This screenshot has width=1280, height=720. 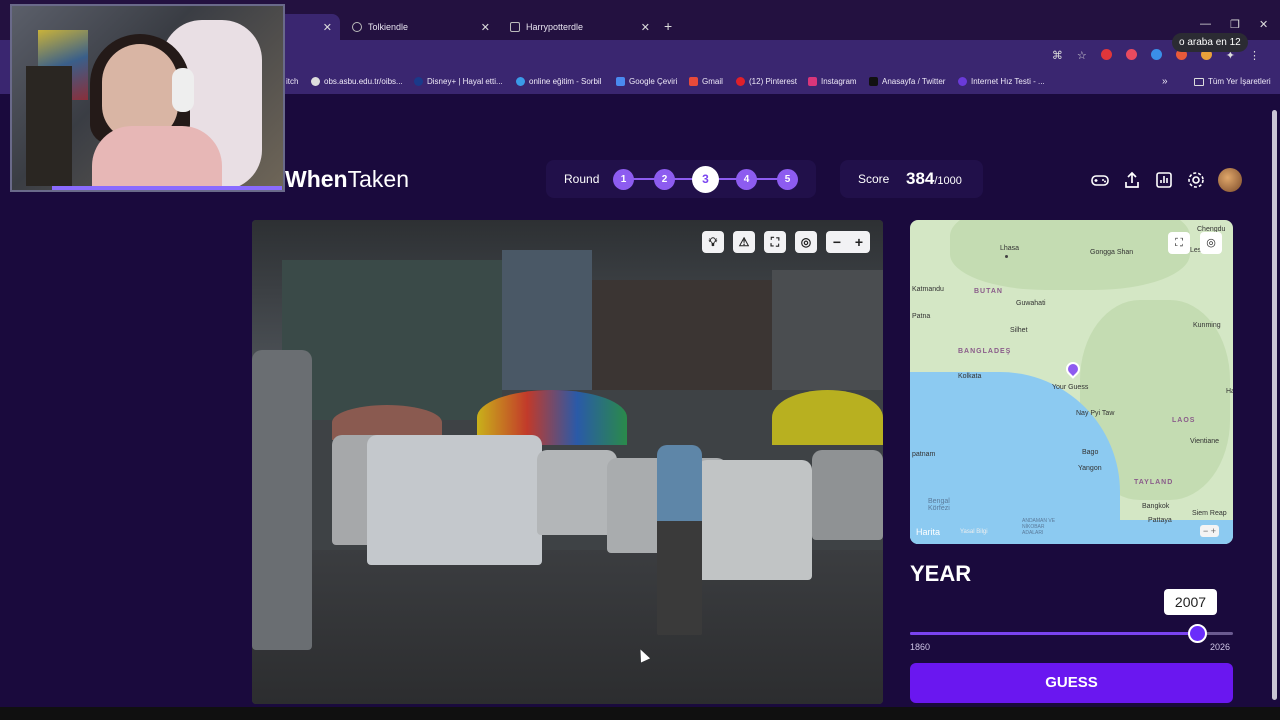 I want to click on bookmark-label: Gmail, so click(x=712, y=81).